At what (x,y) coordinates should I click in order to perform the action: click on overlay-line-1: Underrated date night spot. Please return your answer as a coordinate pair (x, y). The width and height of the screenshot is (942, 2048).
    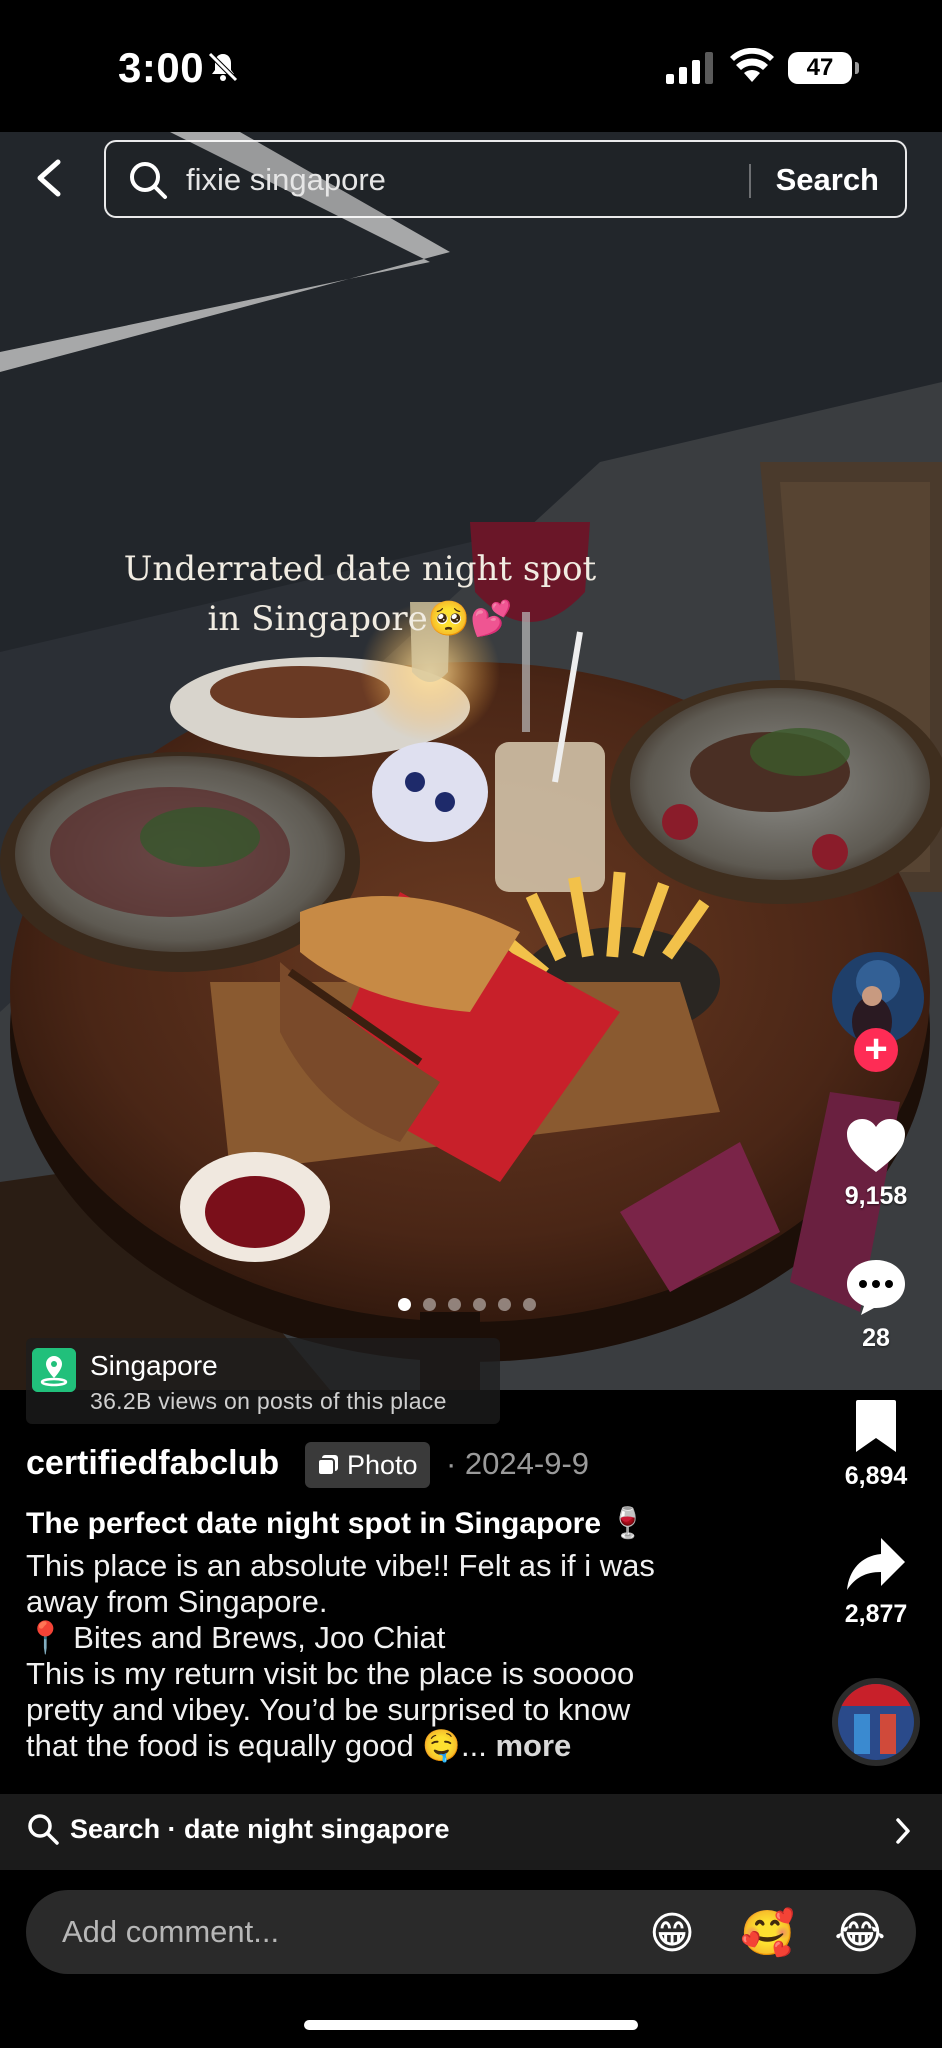
    Looking at the image, I should click on (360, 569).